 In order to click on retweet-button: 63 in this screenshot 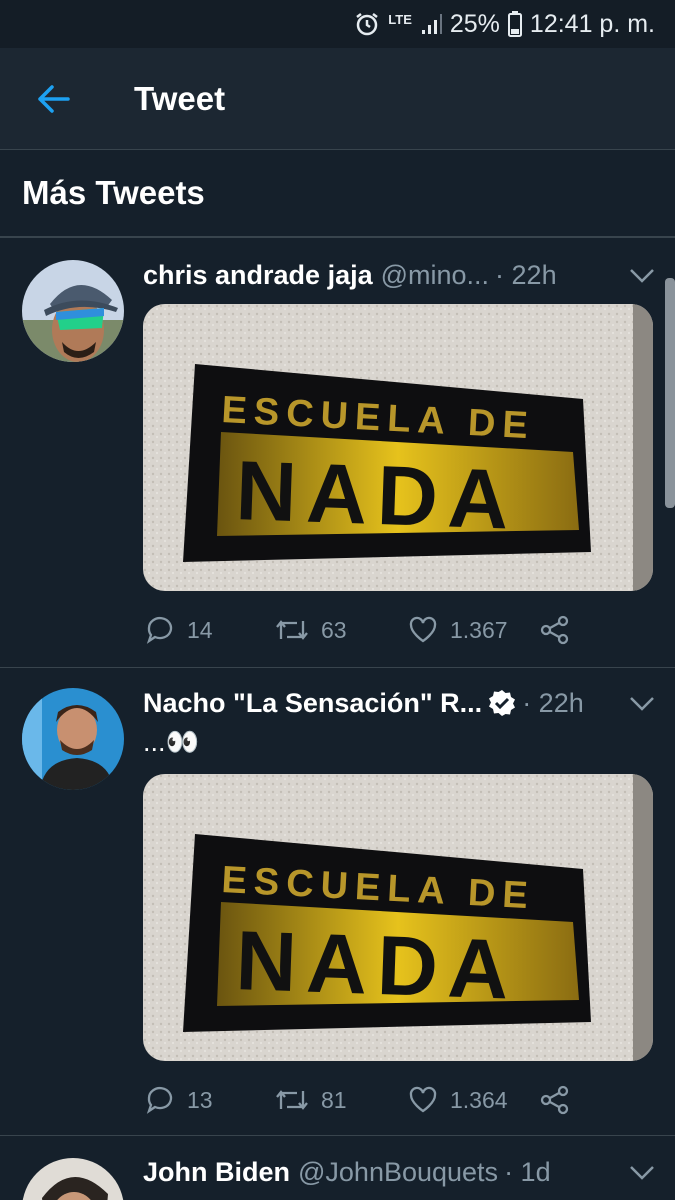, I will do `click(341, 630)`.